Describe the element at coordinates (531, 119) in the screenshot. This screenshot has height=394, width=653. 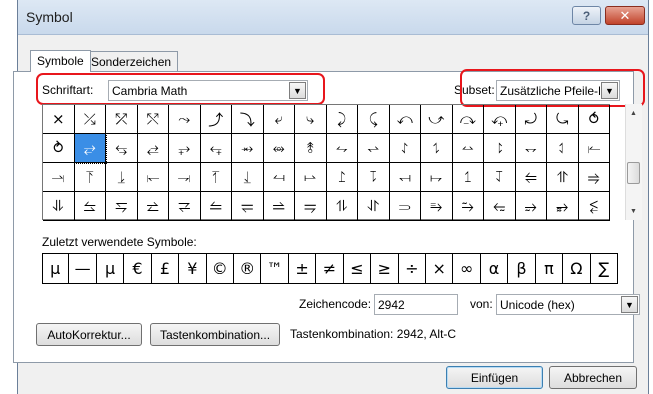
I see `symbol-cell: ⤾` at that location.